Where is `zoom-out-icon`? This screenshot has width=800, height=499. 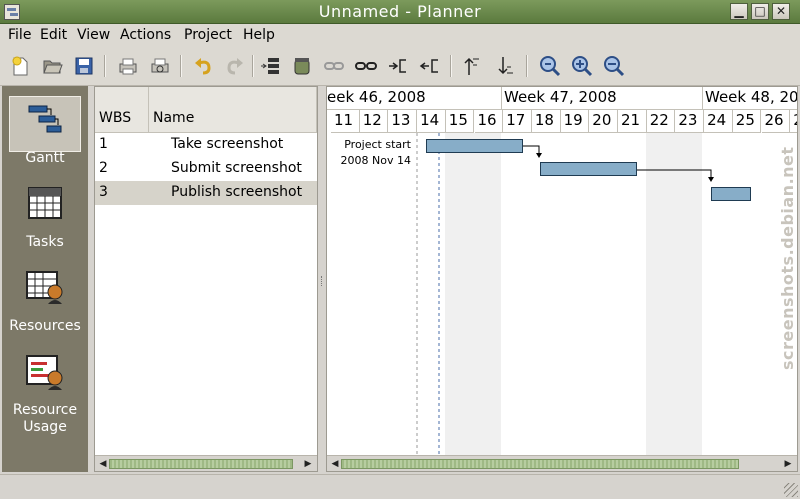 zoom-out-icon is located at coordinates (614, 66).